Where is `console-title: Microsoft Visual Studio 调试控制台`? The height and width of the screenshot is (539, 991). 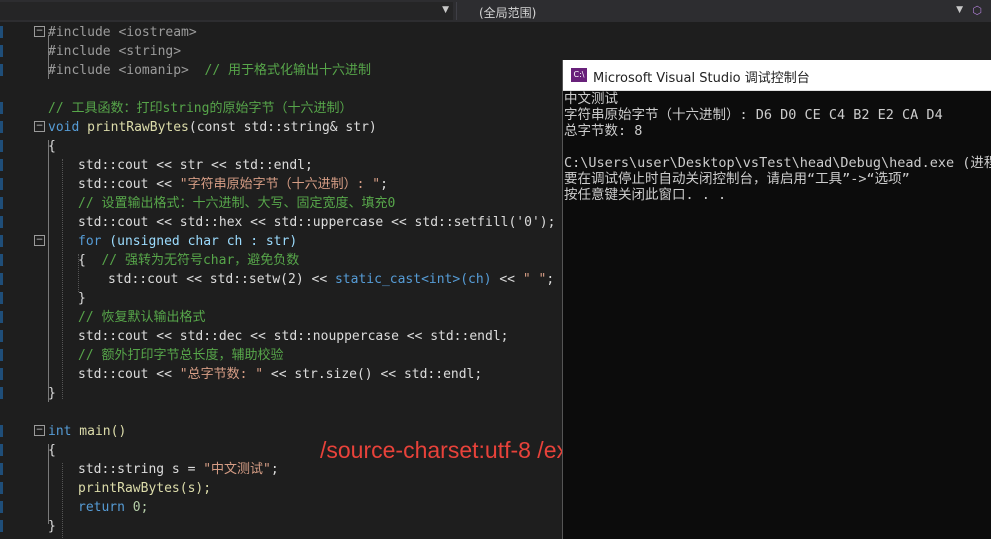
console-title: Microsoft Visual Studio 调试控制台 is located at coordinates (701, 78).